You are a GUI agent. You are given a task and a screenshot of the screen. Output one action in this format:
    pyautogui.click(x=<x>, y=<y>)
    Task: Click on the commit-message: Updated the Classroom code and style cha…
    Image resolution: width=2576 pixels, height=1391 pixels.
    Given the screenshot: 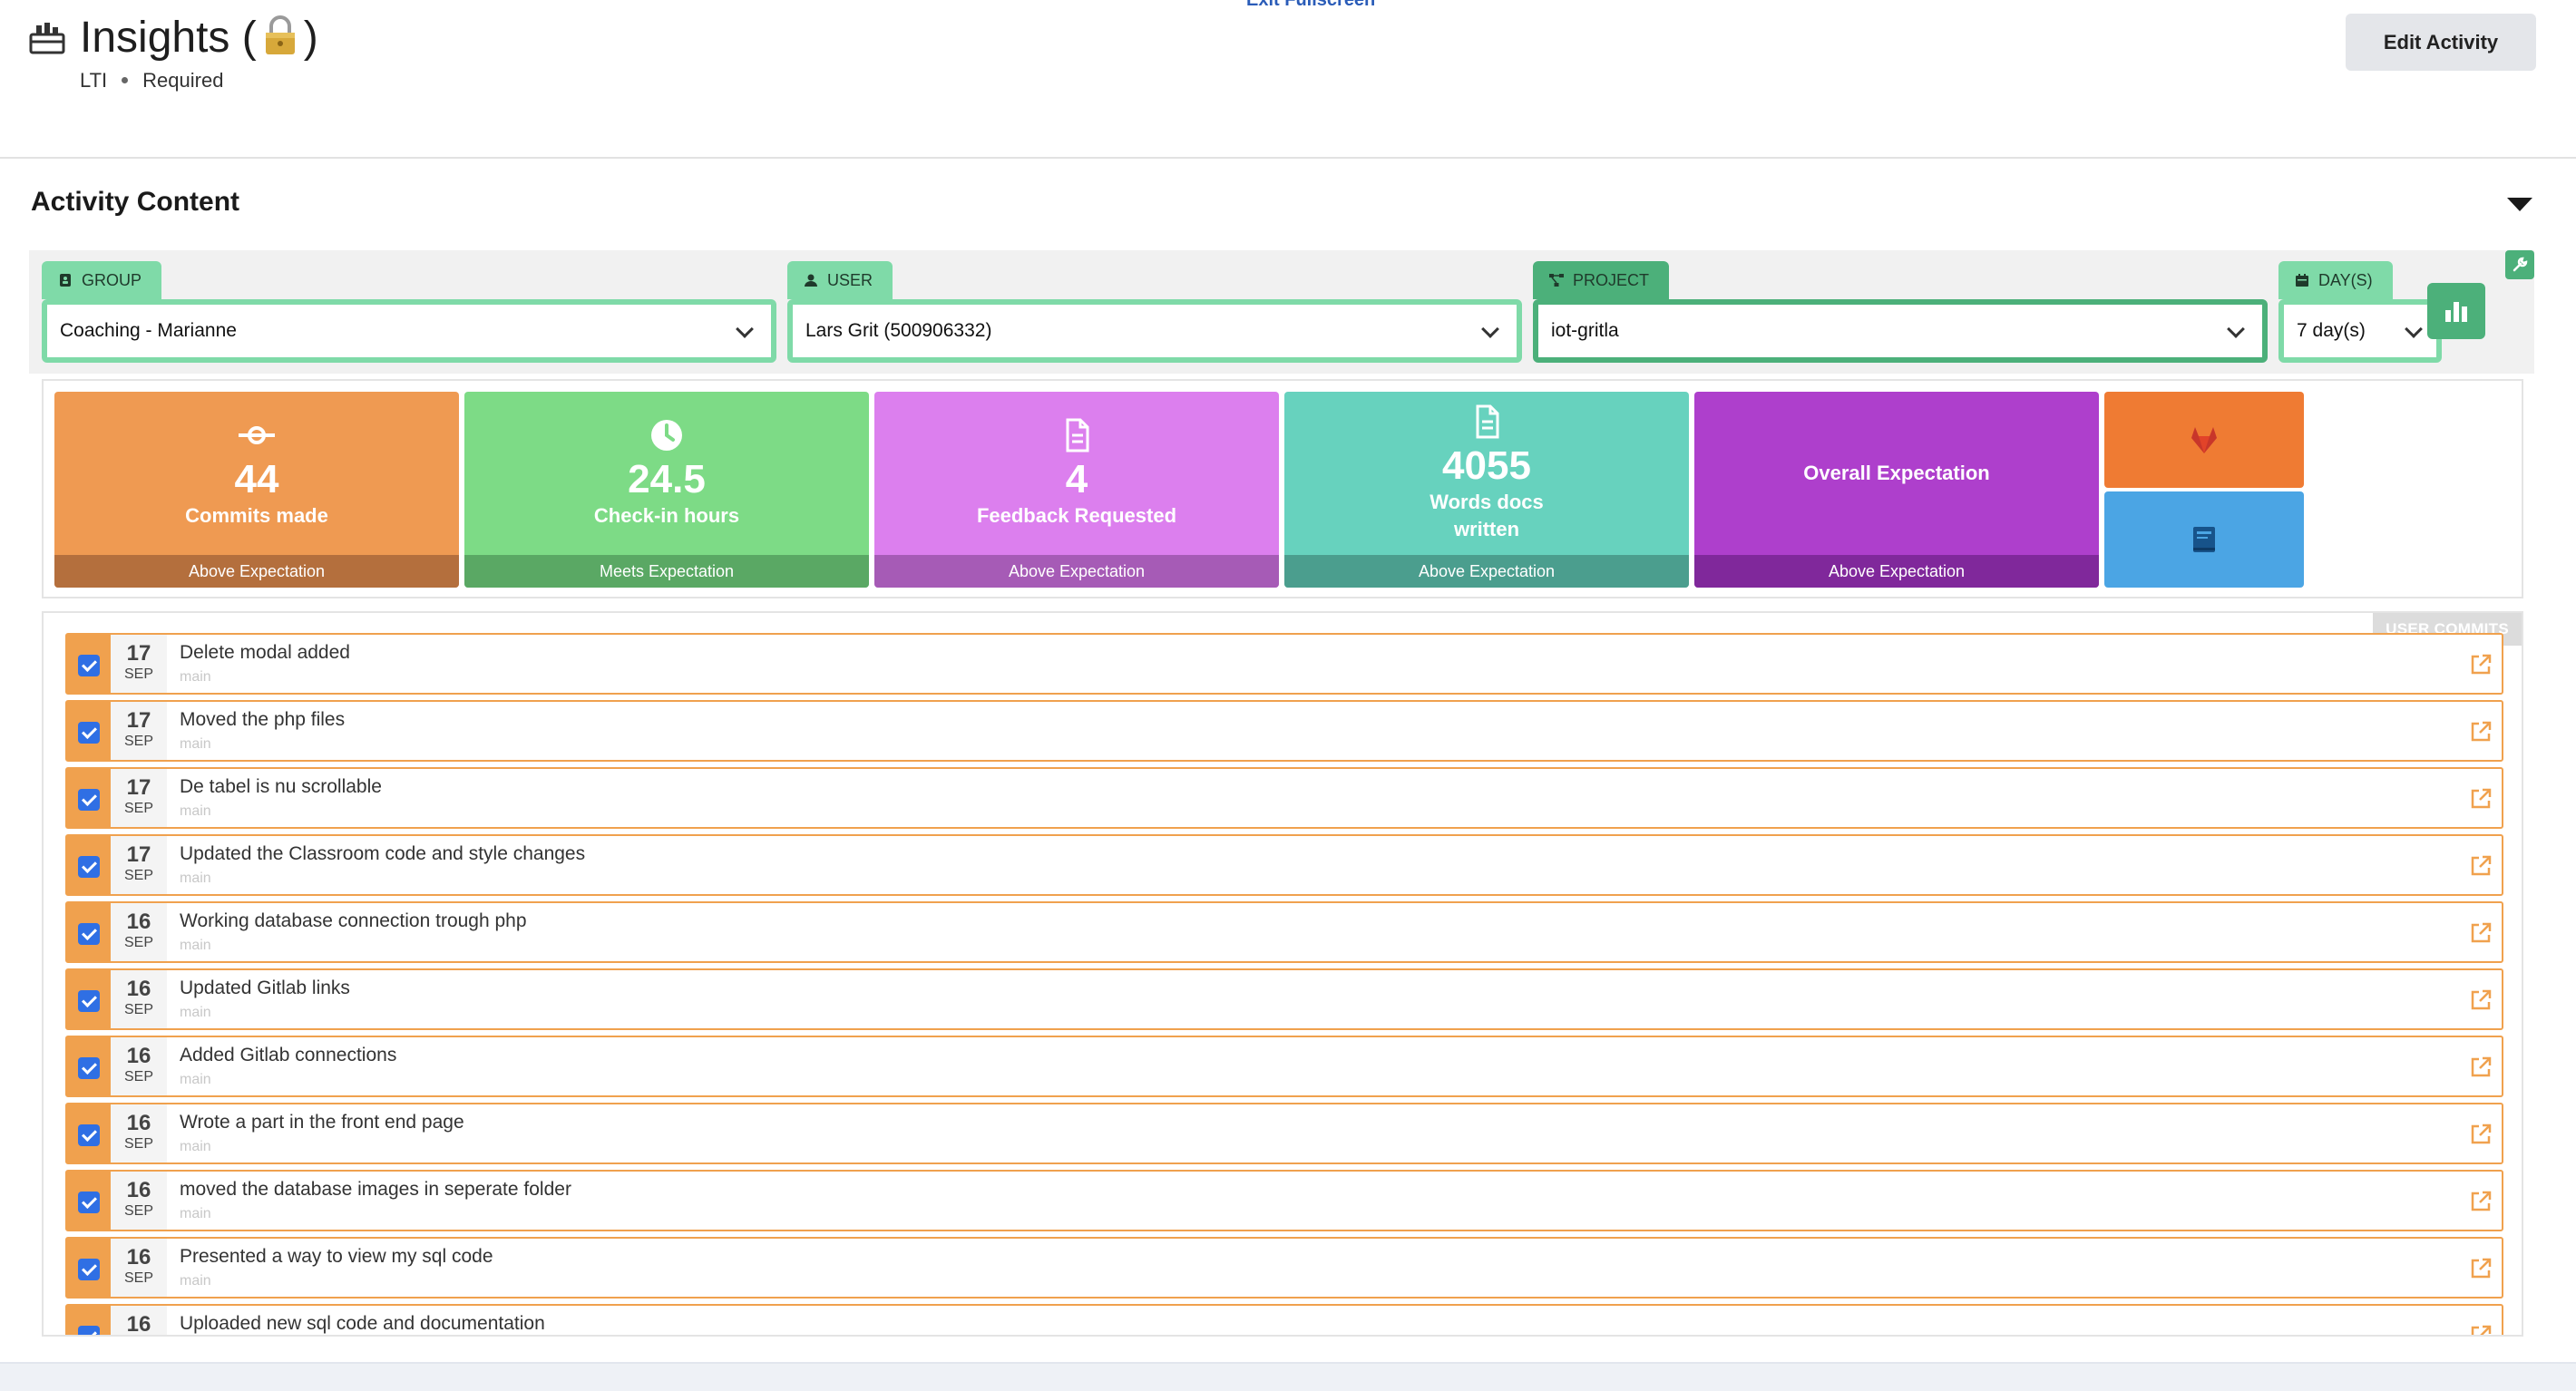 What is the action you would take?
    pyautogui.click(x=383, y=853)
    